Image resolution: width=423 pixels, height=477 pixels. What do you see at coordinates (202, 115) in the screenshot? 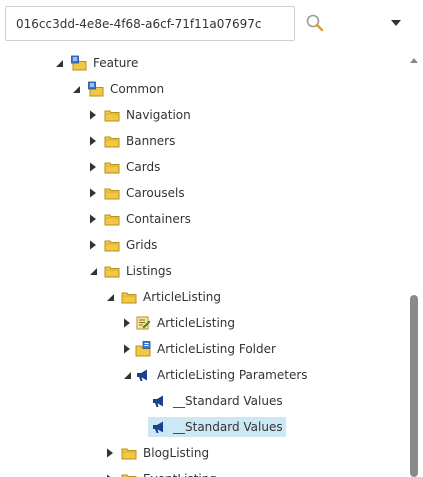
I see `tree-row: Navigation` at bounding box center [202, 115].